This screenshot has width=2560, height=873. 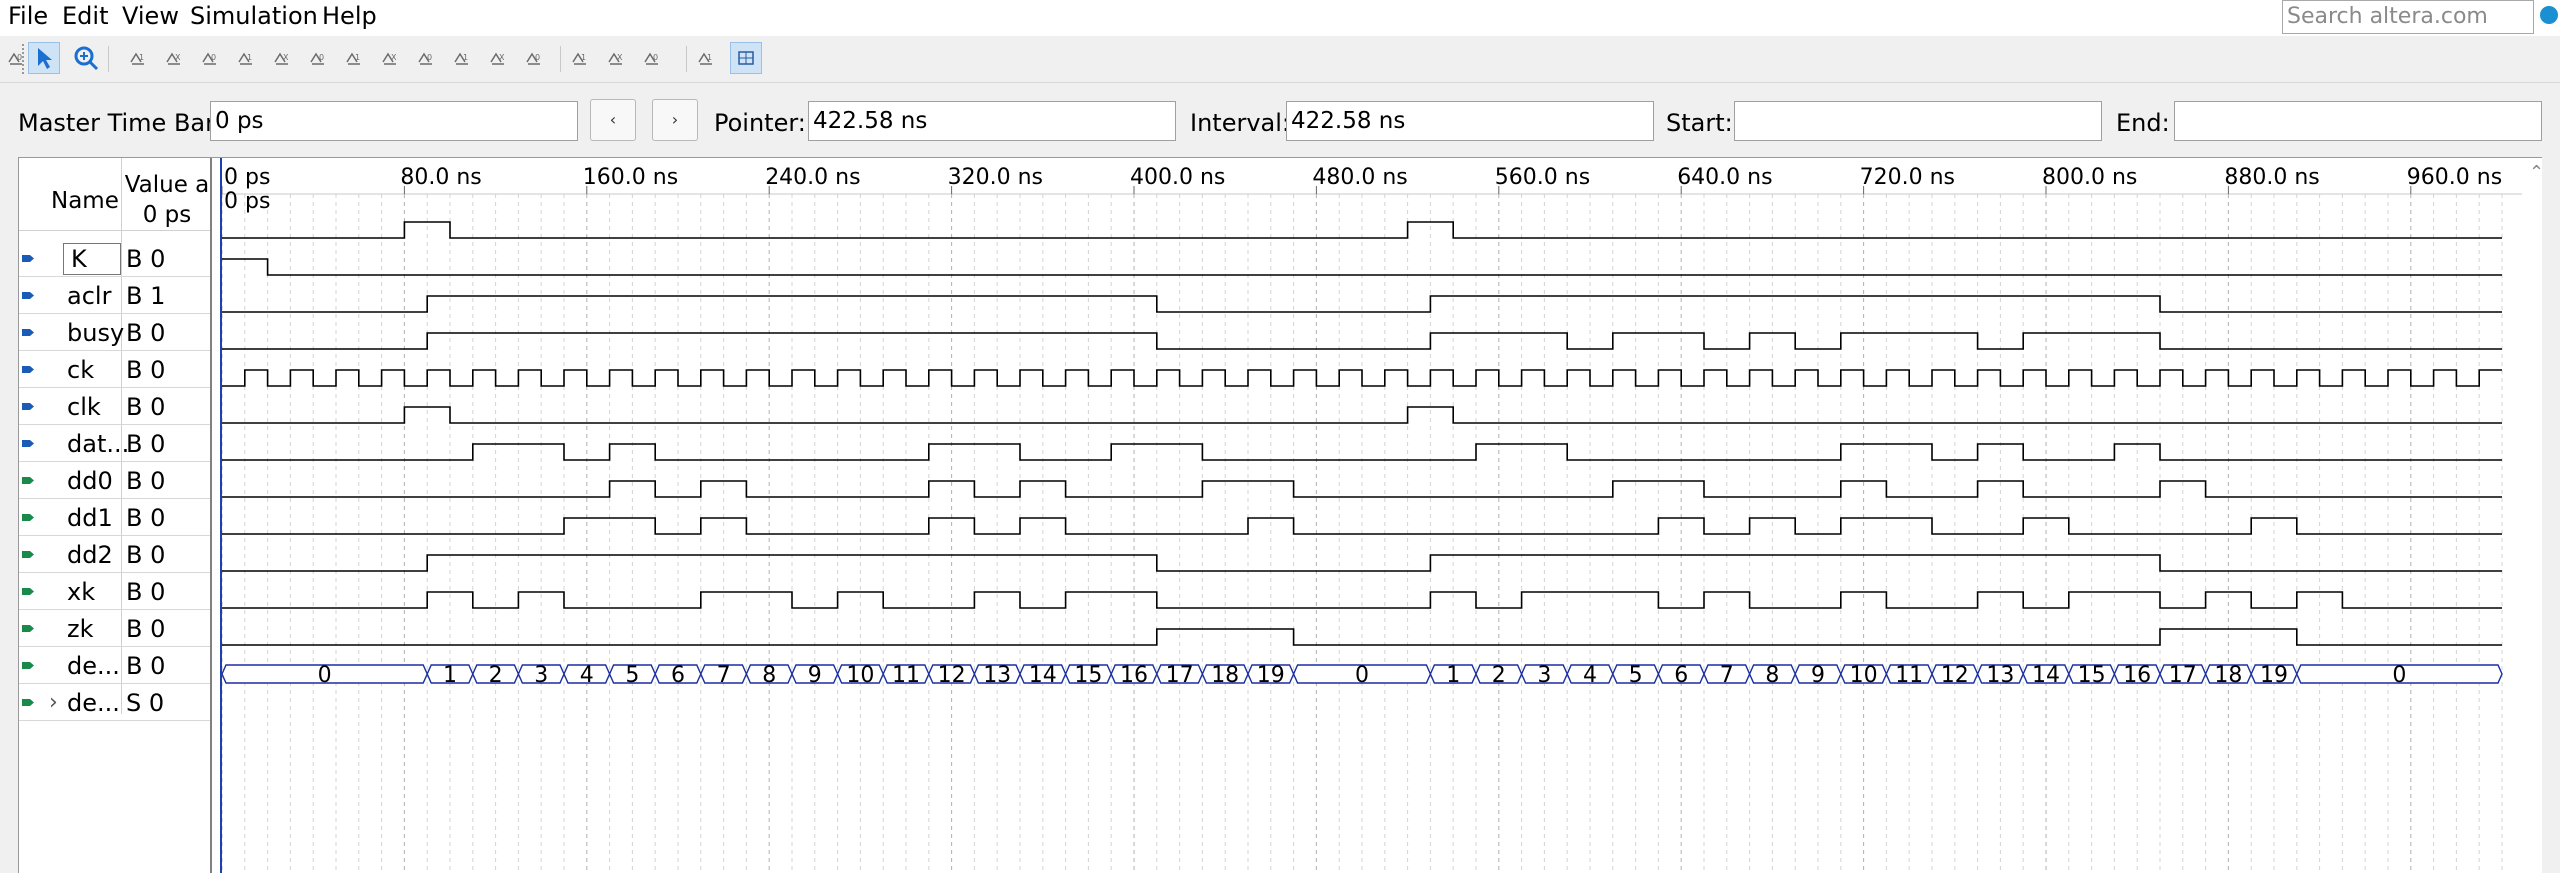 I want to click on signal-row: K B 0, so click(x=114, y=258).